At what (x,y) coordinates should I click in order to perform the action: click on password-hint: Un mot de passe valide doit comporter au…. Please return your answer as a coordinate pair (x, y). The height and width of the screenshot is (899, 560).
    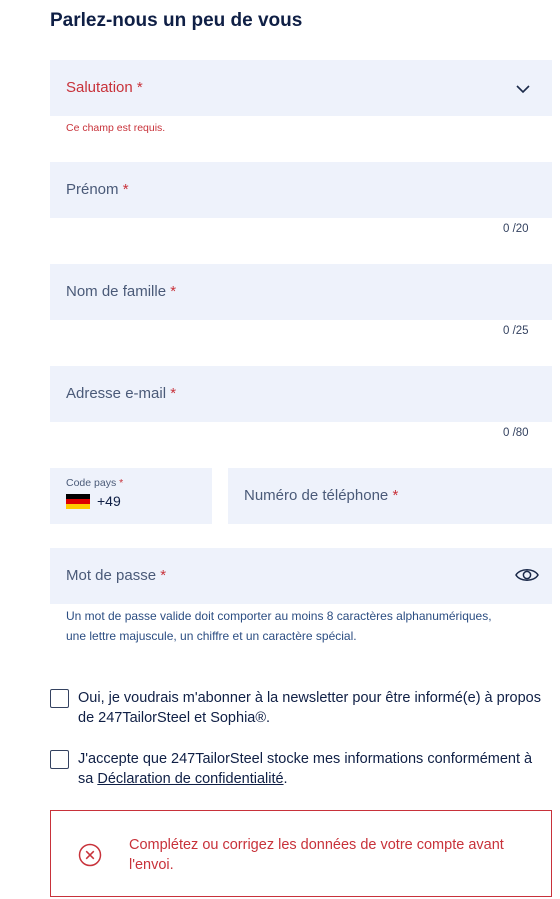
    Looking at the image, I should click on (279, 626).